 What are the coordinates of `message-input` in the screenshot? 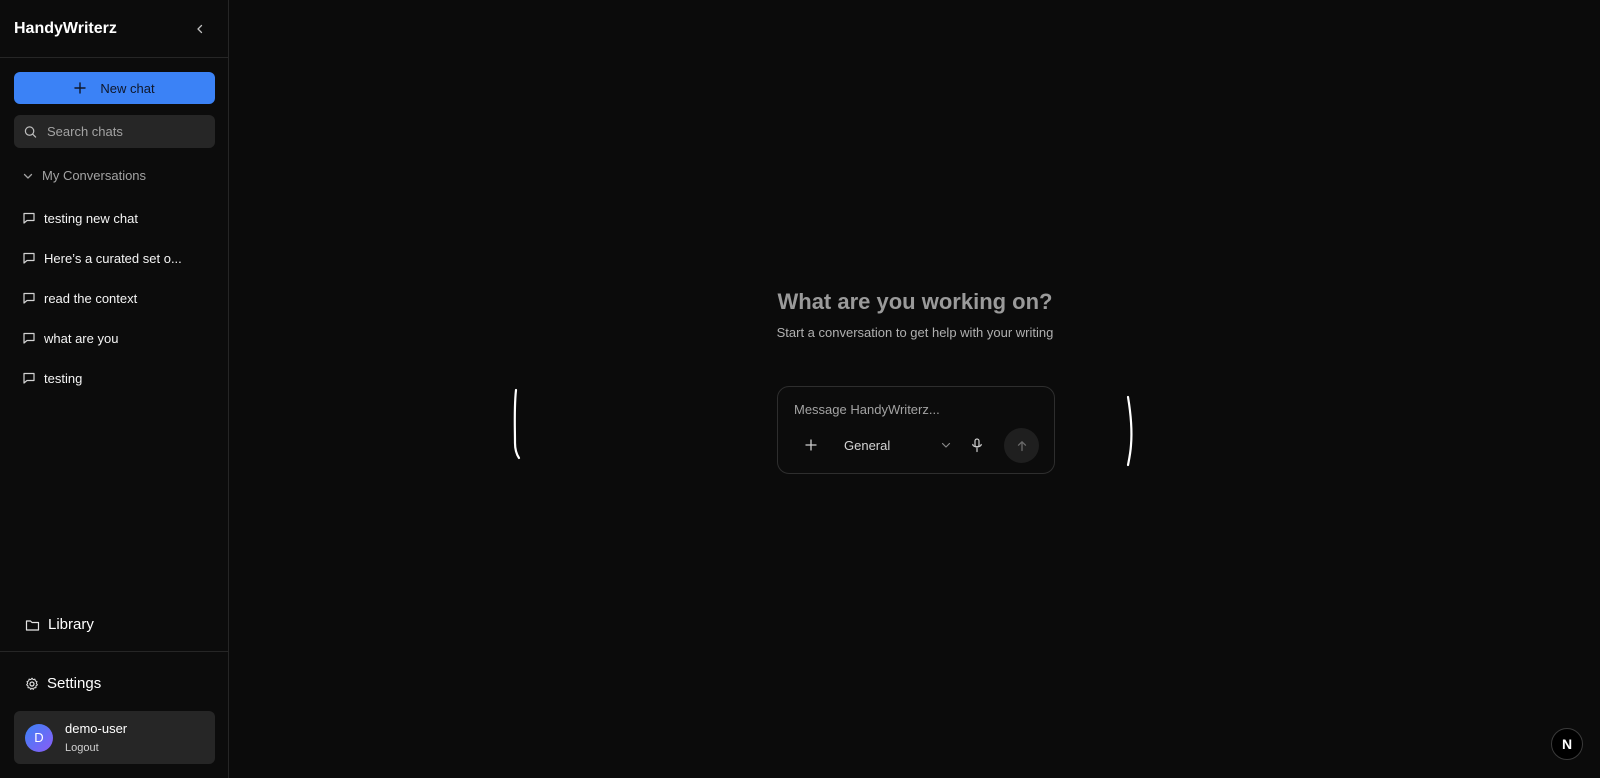 It's located at (917, 409).